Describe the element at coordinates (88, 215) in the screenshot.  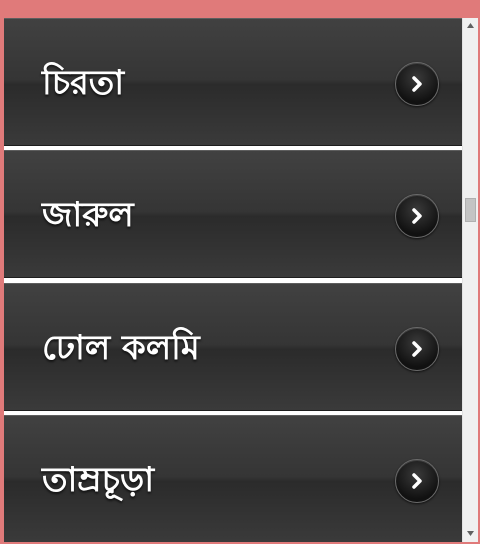
I see `list-item-label: জারুল` at that location.